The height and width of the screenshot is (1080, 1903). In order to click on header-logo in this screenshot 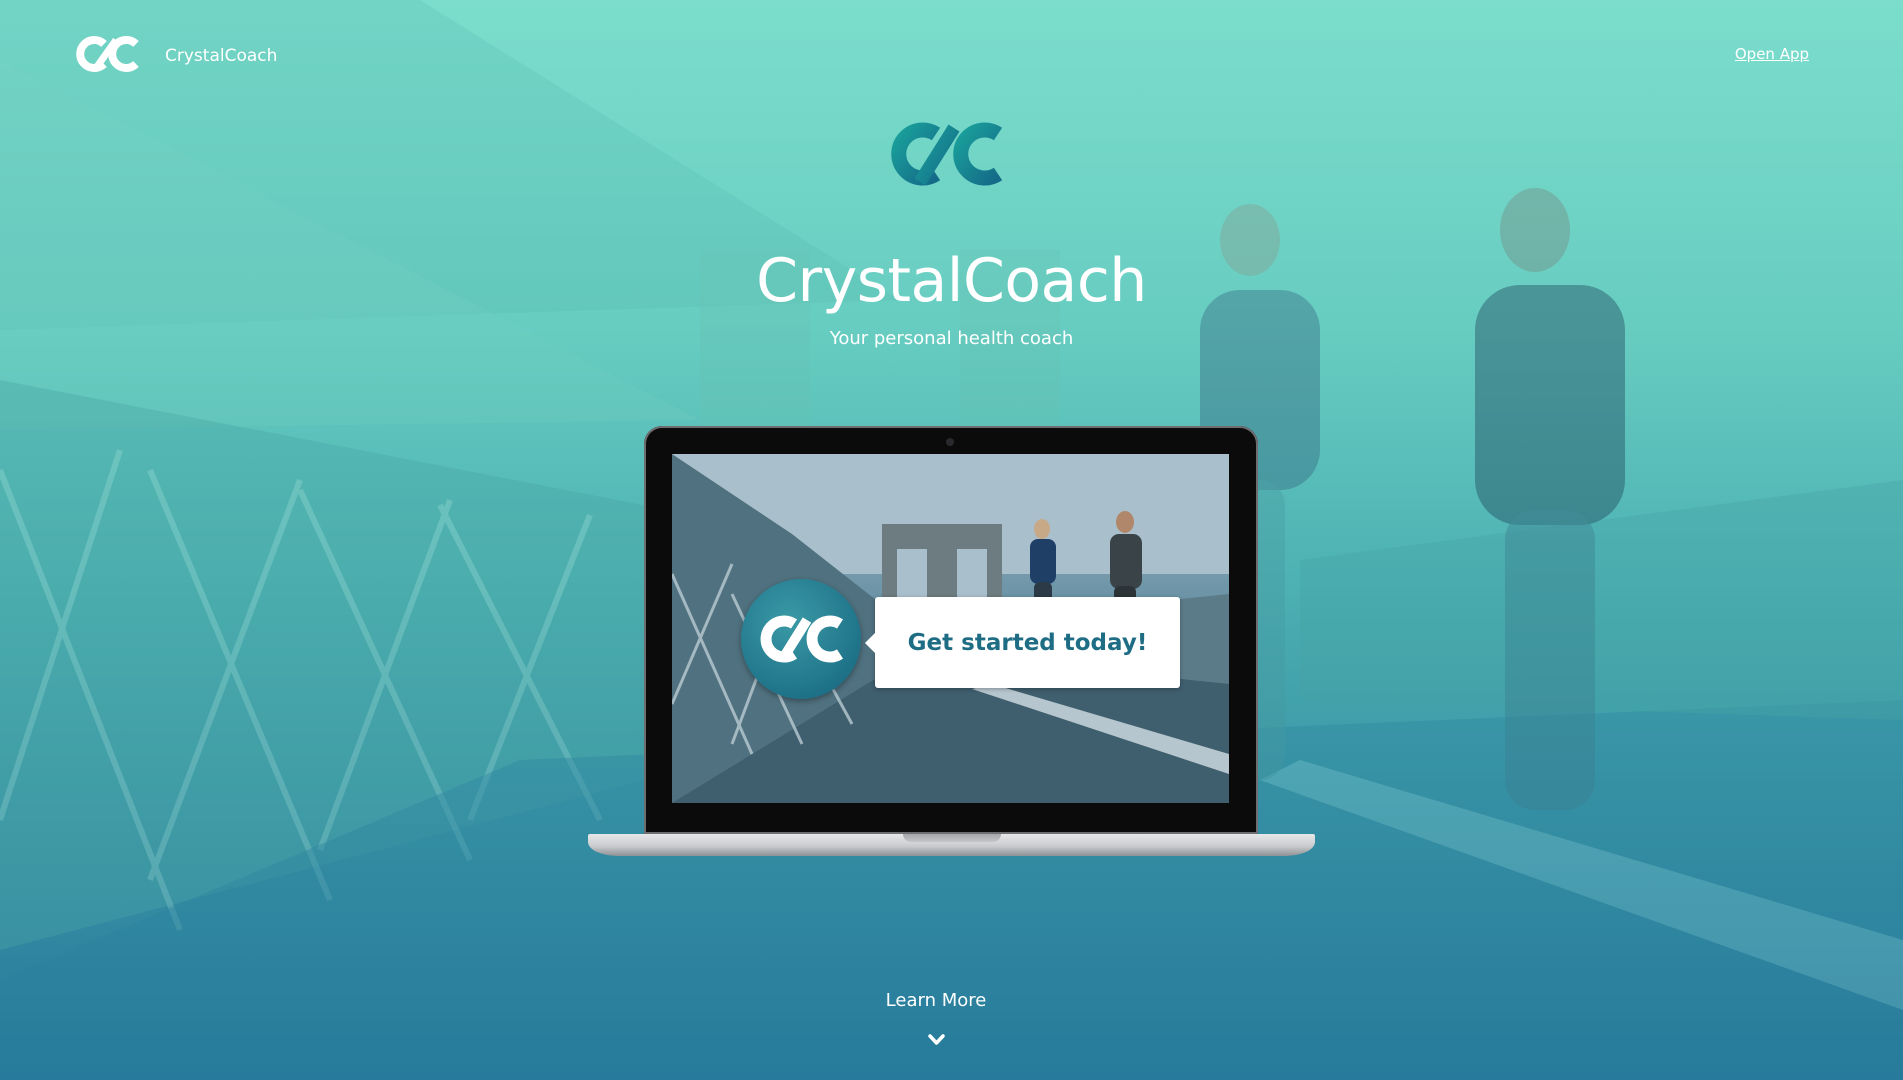, I will do `click(109, 54)`.